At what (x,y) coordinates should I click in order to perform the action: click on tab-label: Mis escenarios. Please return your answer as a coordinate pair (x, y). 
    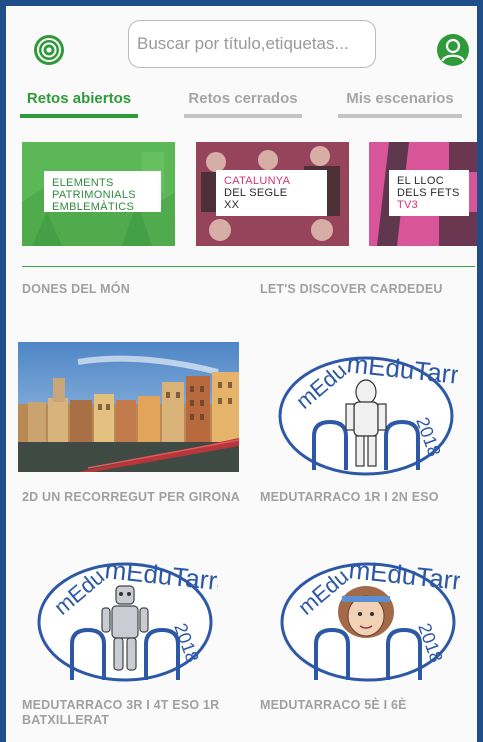
    Looking at the image, I should click on (400, 98).